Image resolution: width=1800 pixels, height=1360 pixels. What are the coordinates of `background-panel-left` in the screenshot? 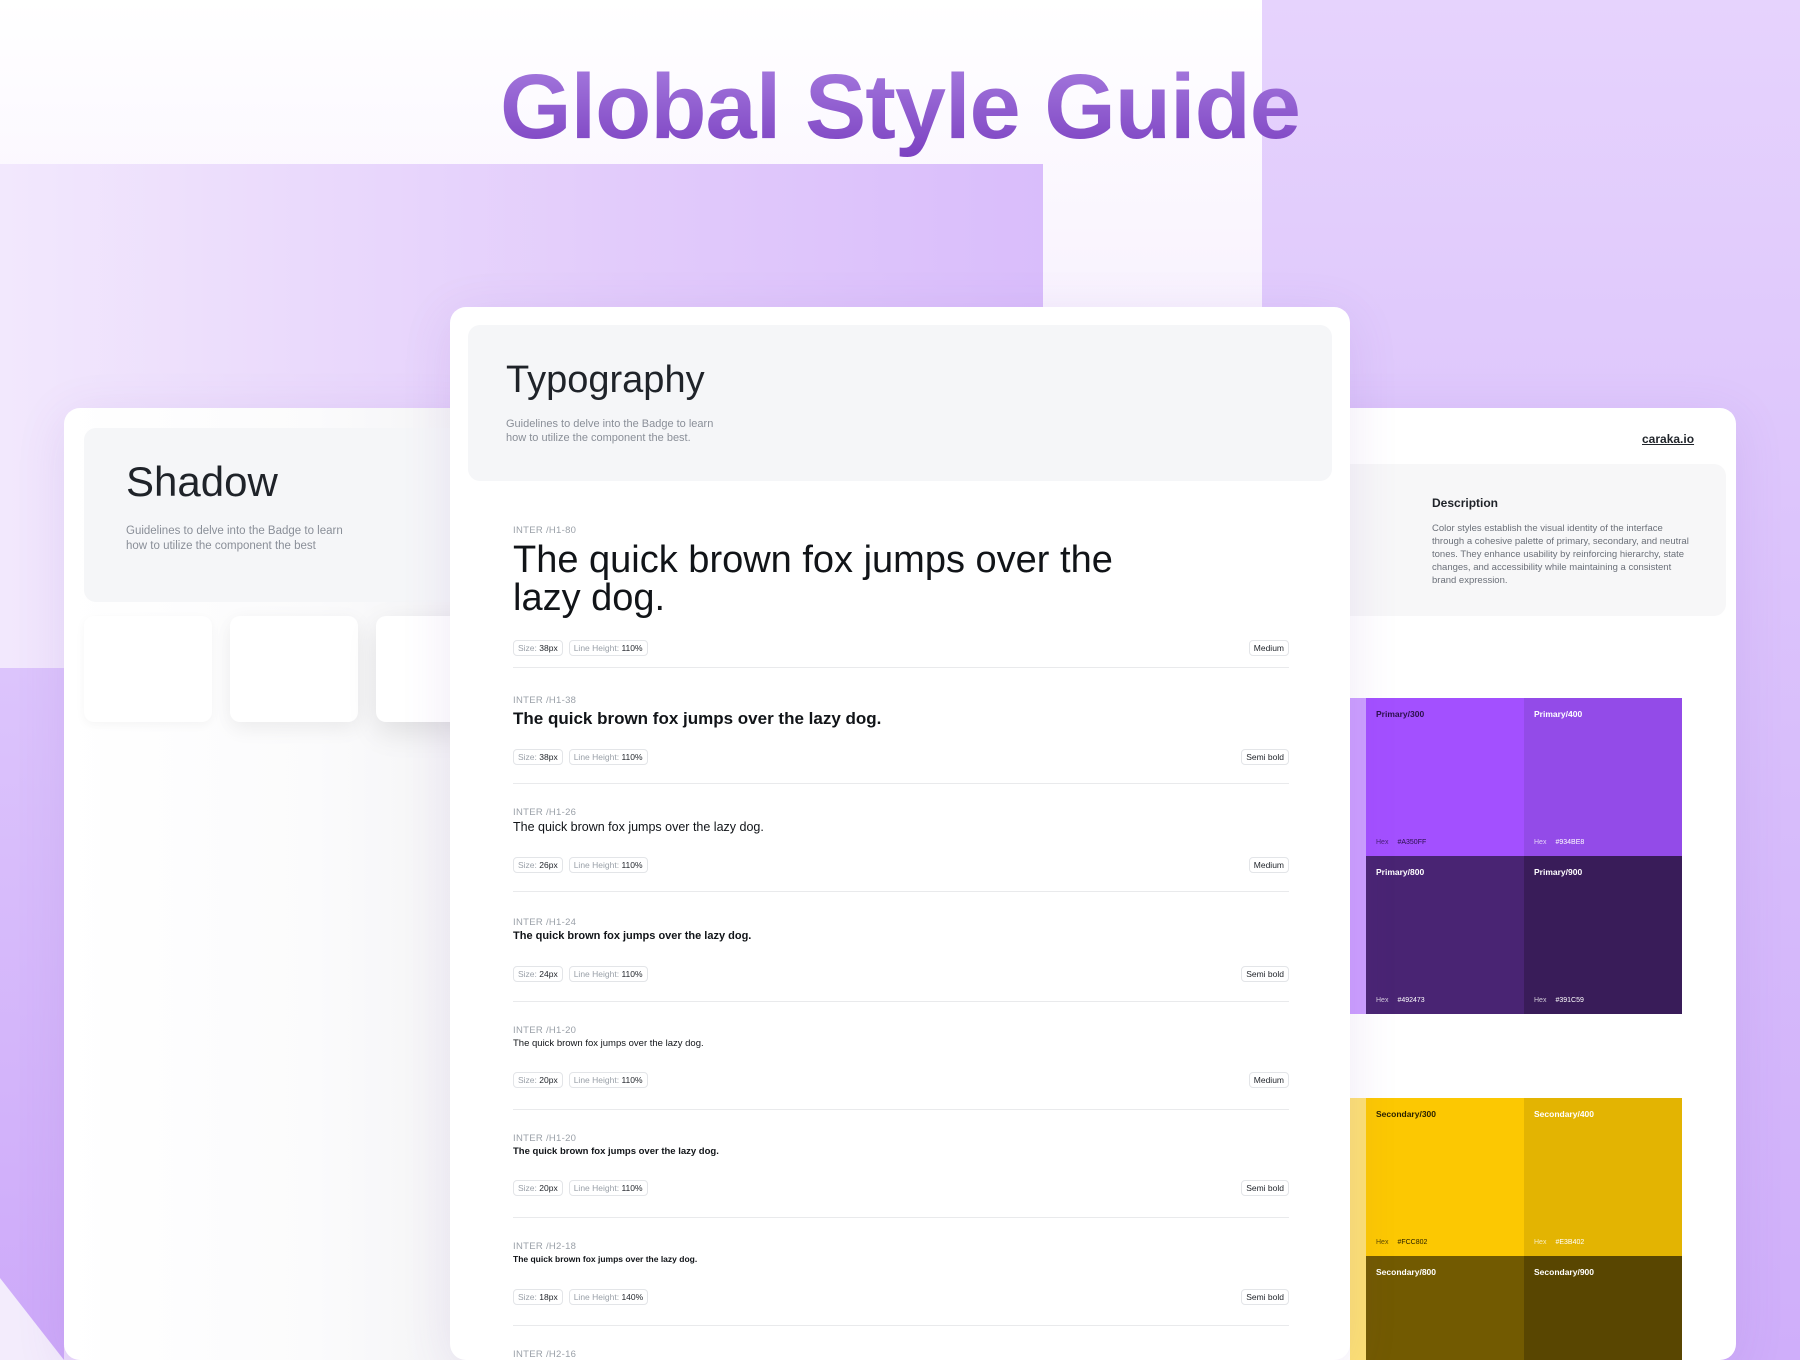 It's located at (32, 1014).